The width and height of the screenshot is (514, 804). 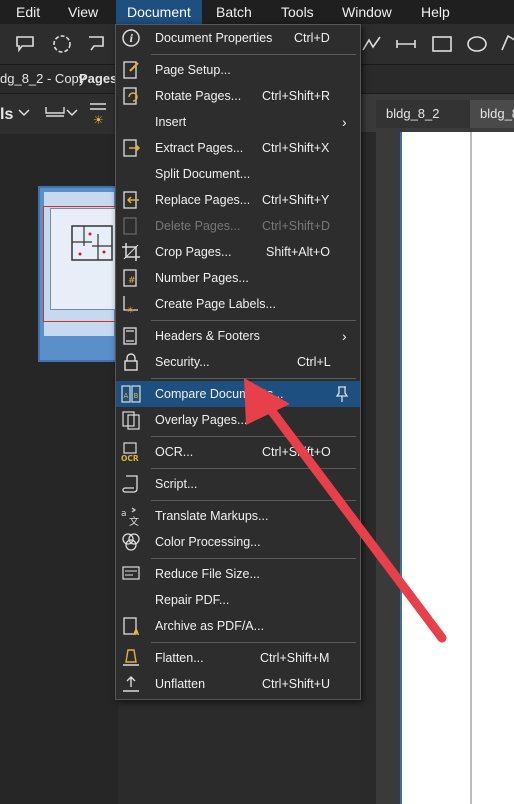 I want to click on translate-icon: a文, so click(x=130, y=517).